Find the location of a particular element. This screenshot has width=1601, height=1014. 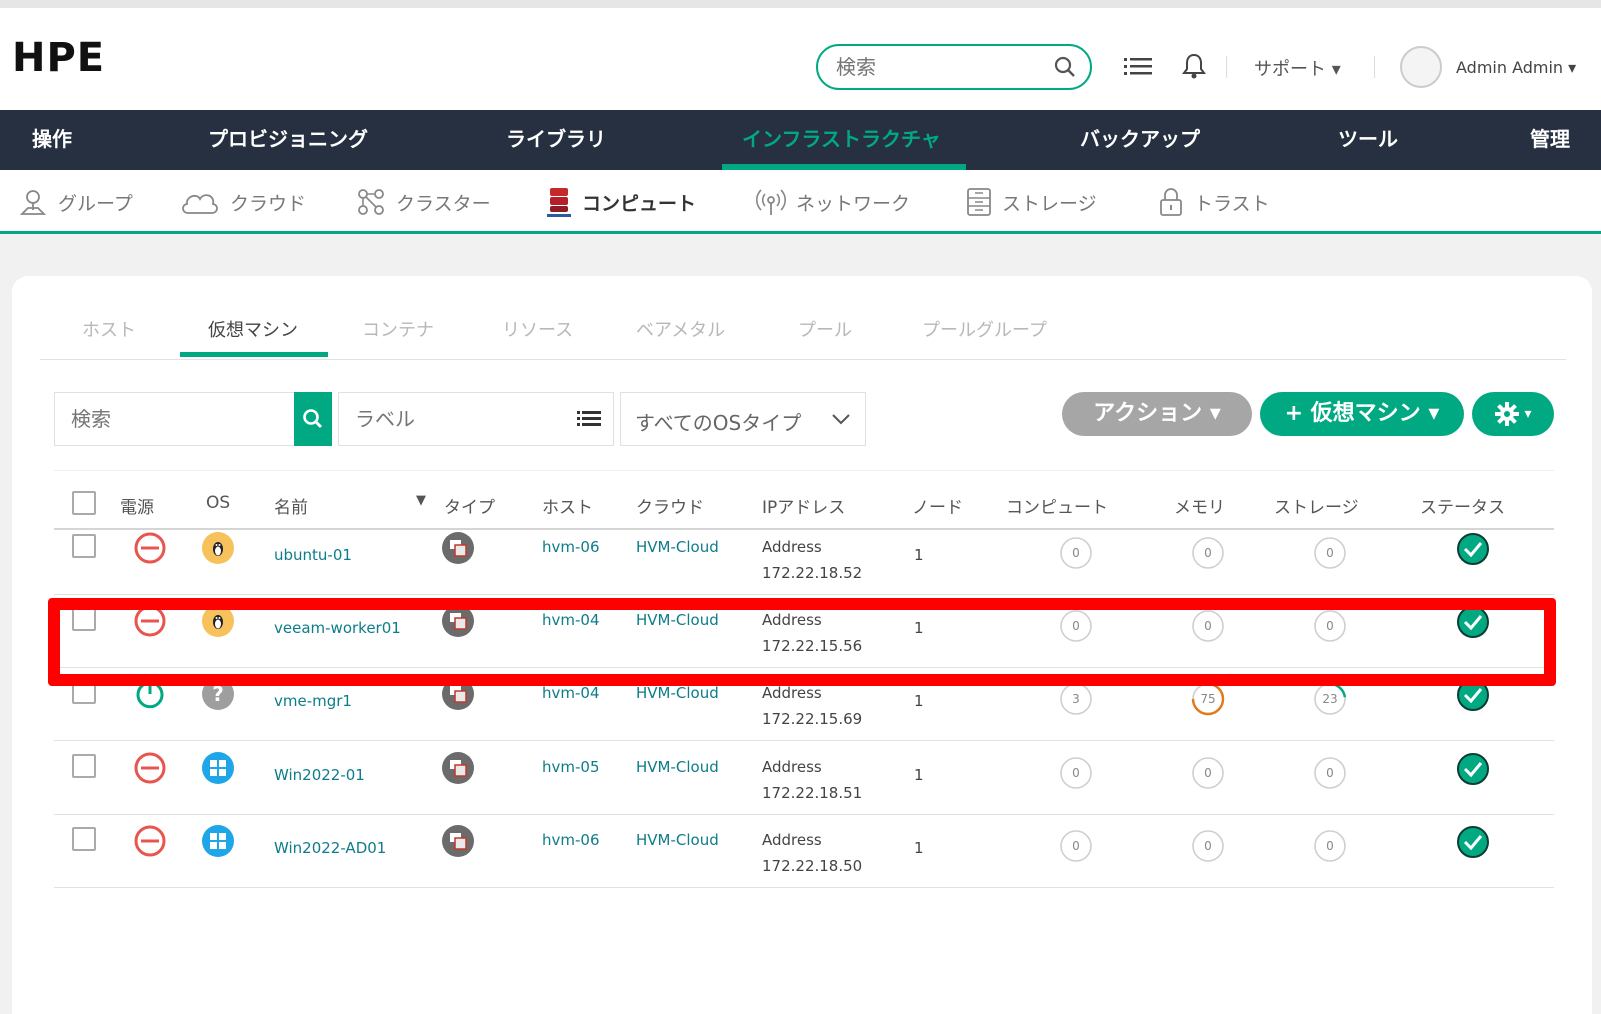

search-icon is located at coordinates (1065, 69).